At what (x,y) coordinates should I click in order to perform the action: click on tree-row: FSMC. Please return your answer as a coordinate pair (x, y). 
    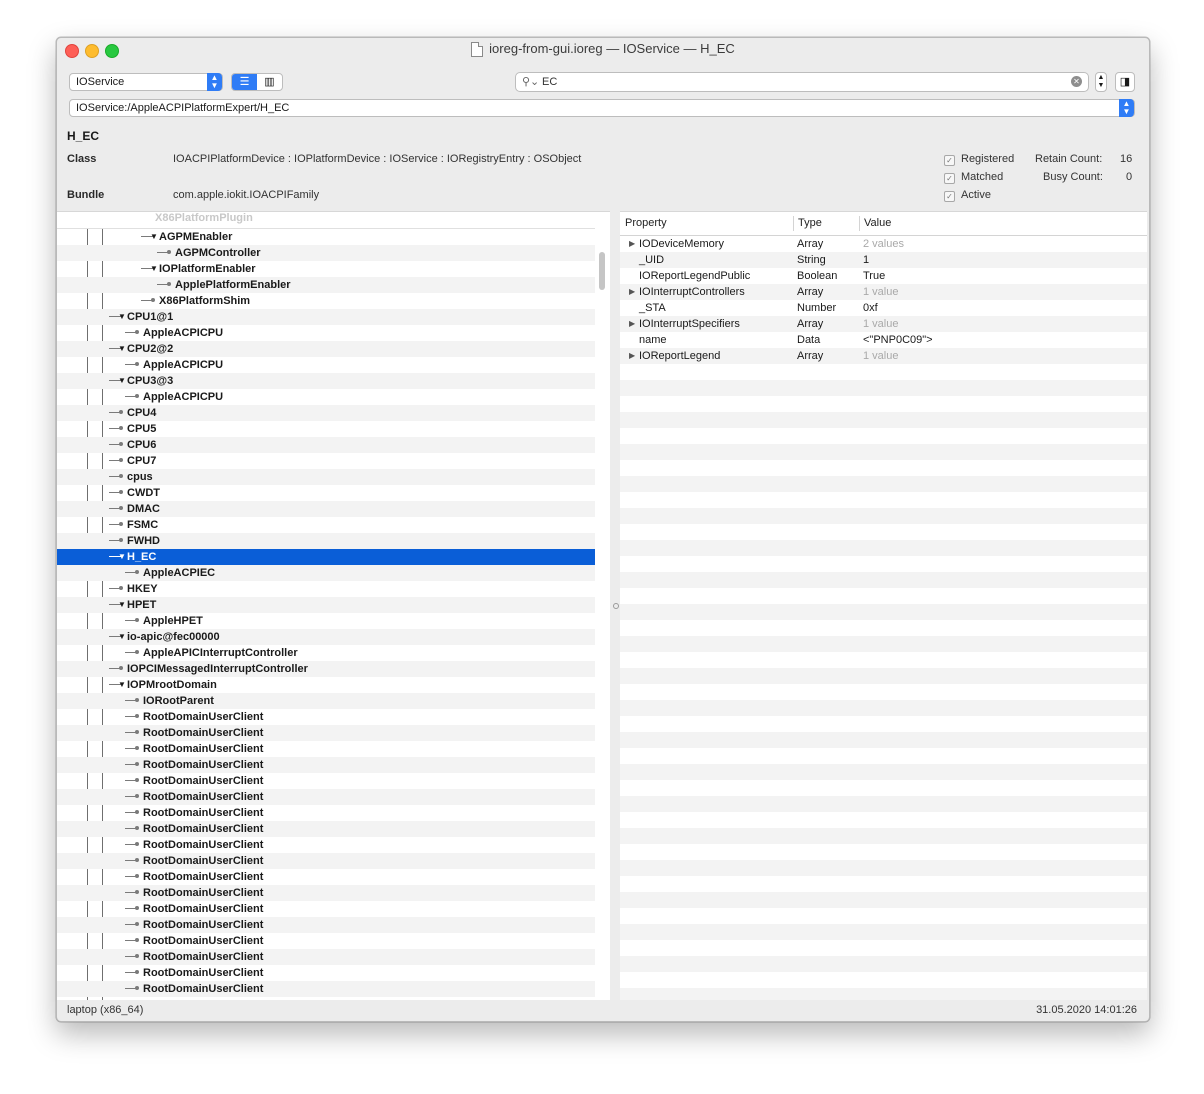
    Looking at the image, I should click on (326, 525).